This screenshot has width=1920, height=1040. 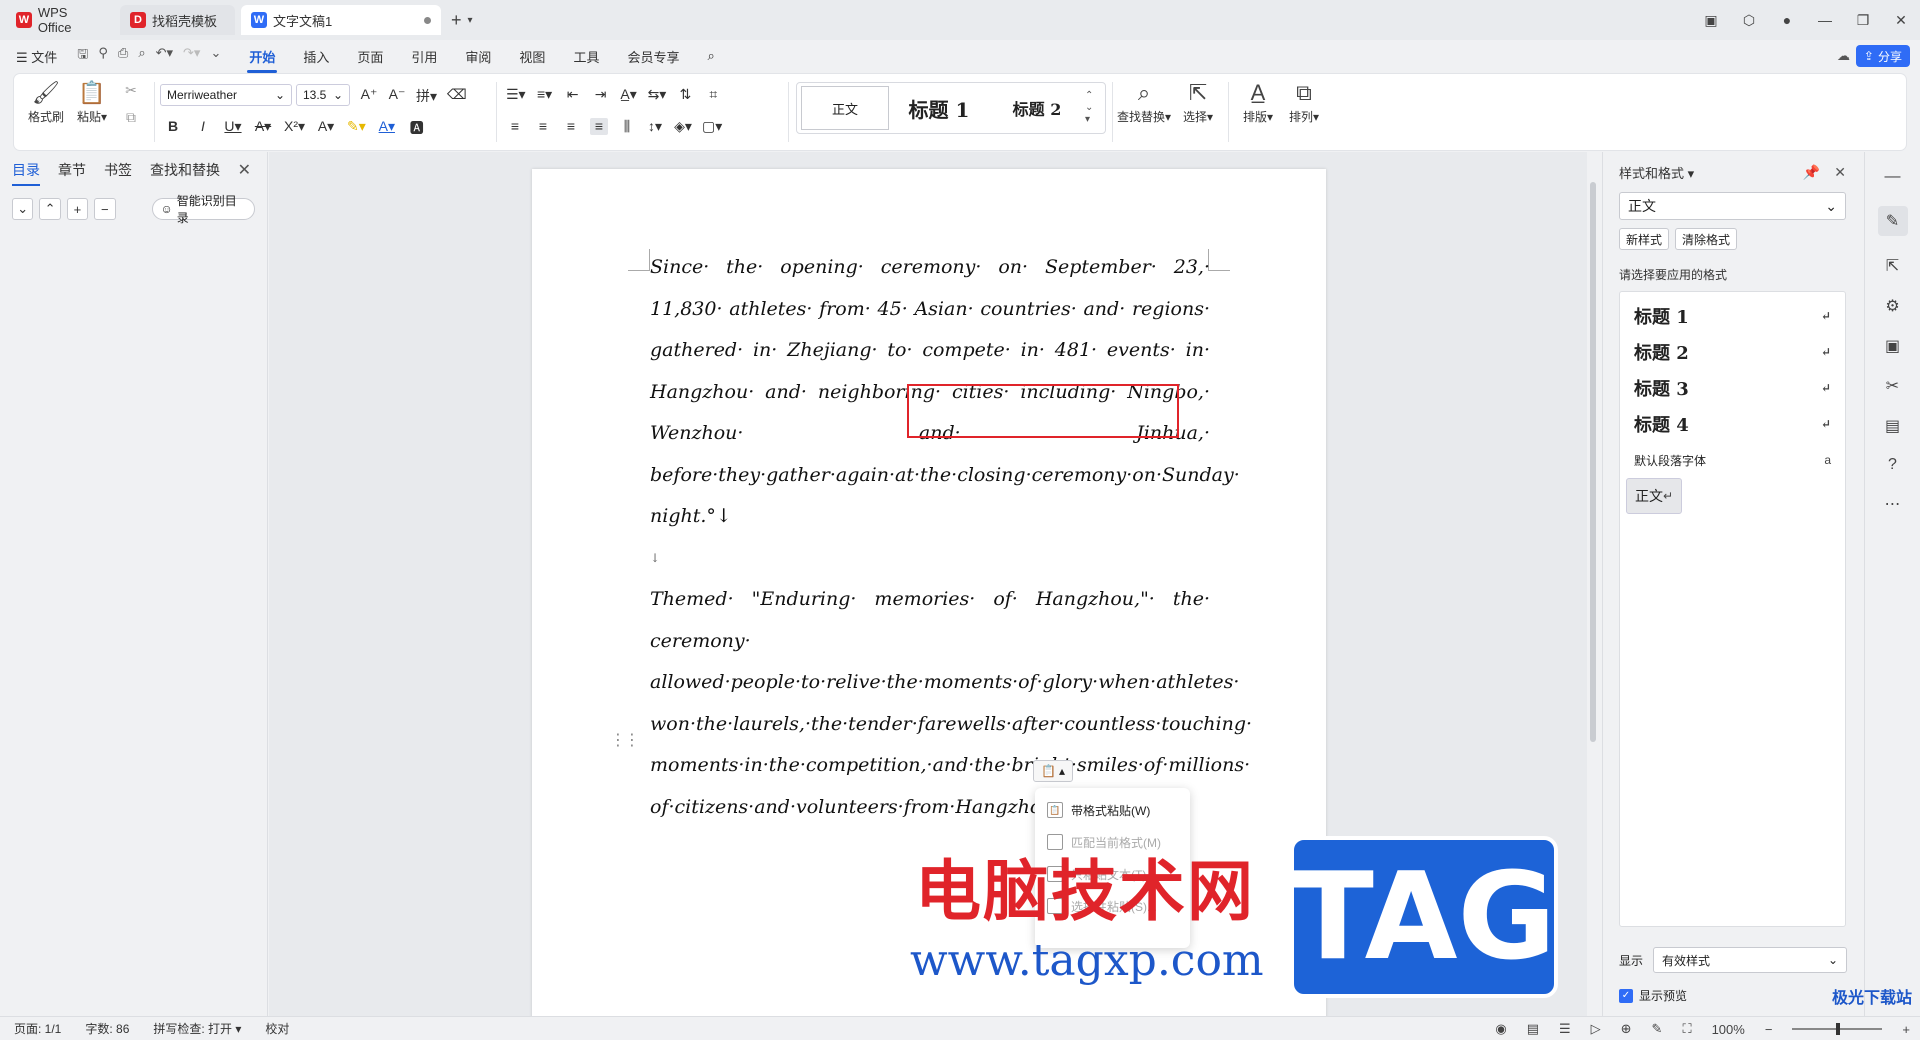 I want to click on add-level-button: +, so click(x=77, y=209).